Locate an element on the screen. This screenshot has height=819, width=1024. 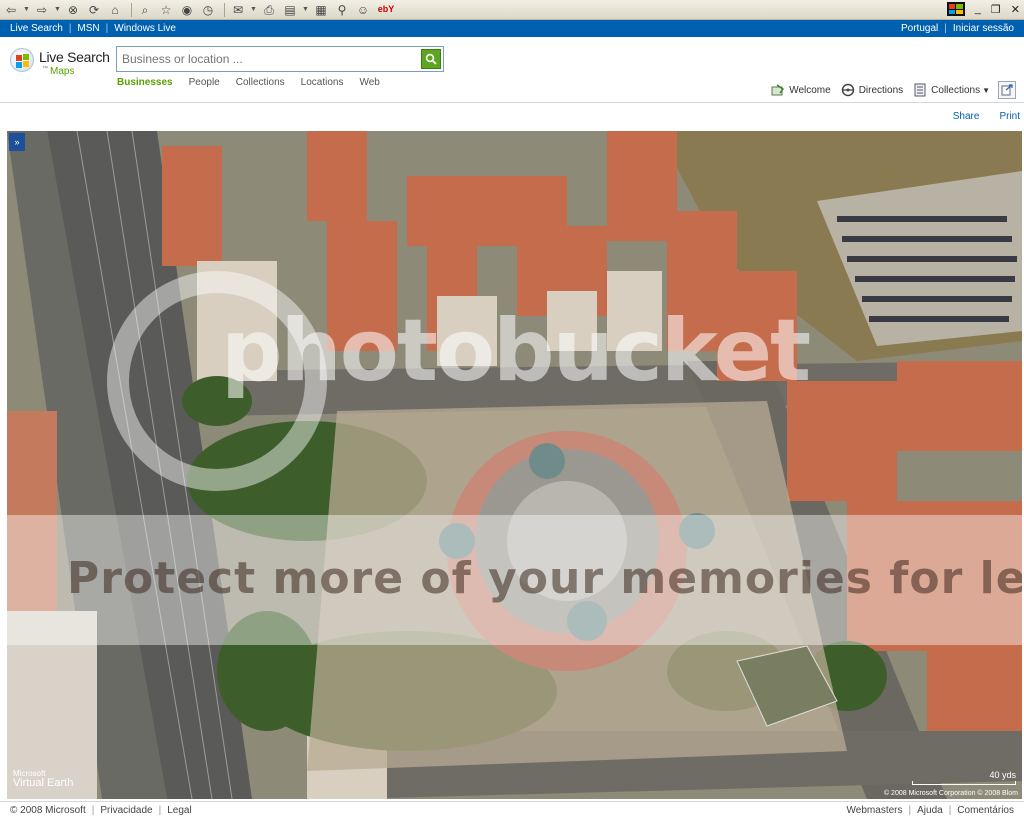
magnifier-icon is located at coordinates (431, 59).